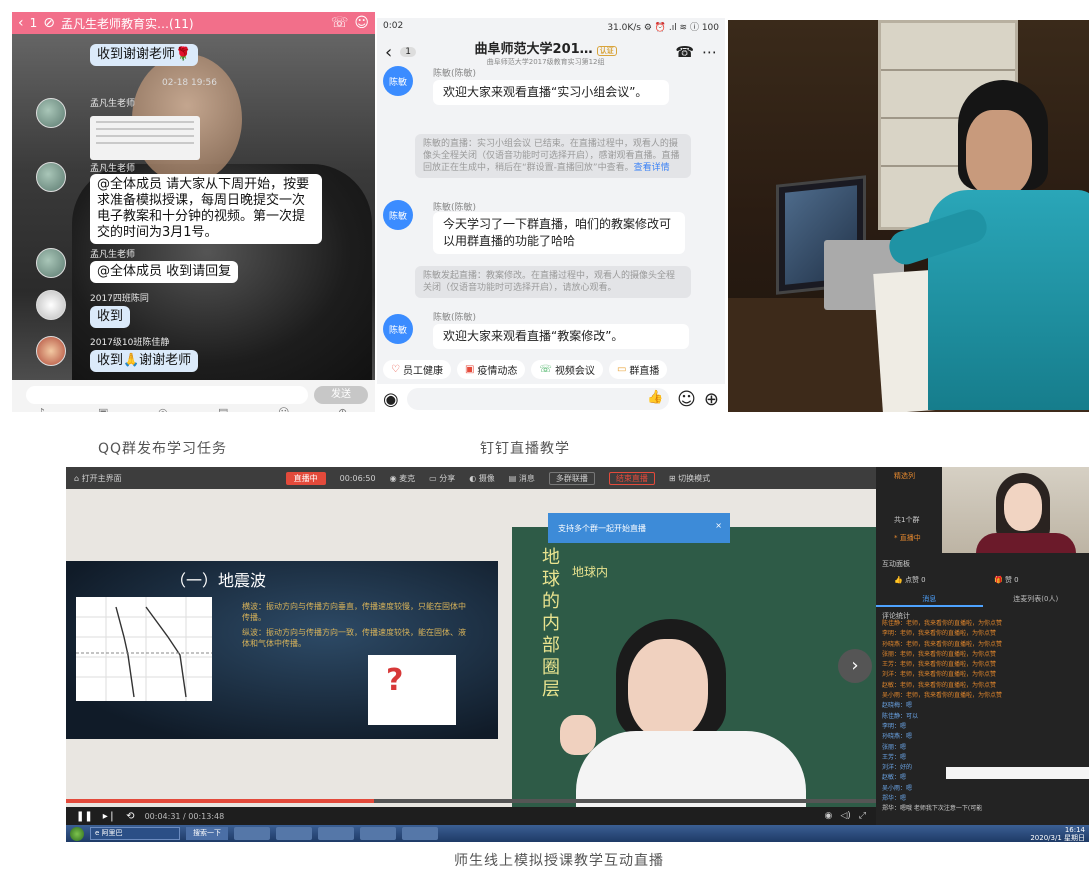  I want to click on status-time: 0:02, so click(393, 26).